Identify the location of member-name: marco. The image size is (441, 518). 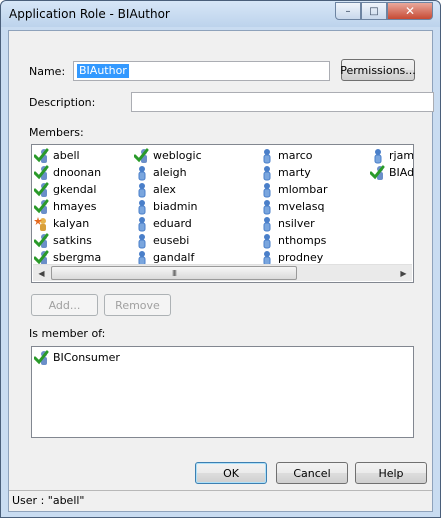
(295, 155).